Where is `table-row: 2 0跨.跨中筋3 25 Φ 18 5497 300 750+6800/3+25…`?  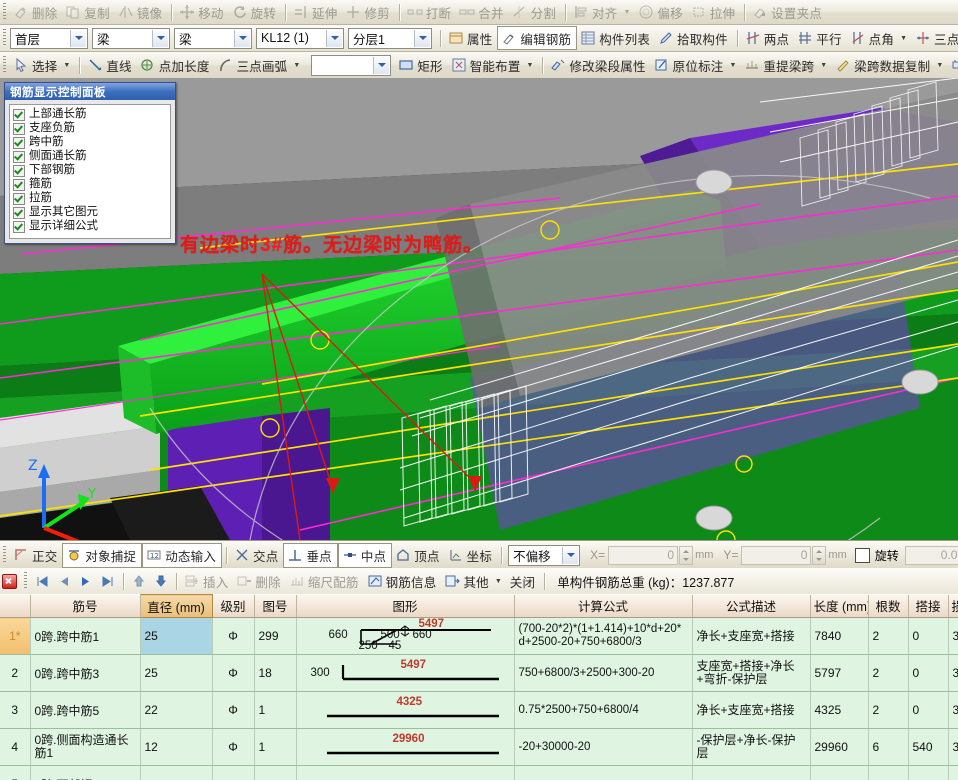
table-row: 2 0跨.跨中筋3 25 Φ 18 5497 300 750+6800/3+25… is located at coordinates (479, 673).